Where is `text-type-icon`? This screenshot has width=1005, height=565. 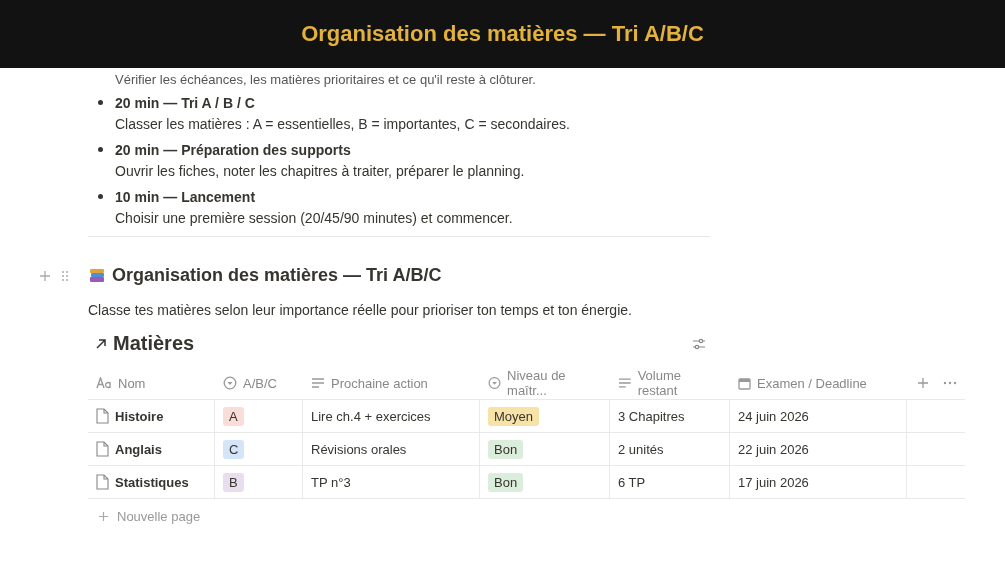
text-type-icon is located at coordinates (104, 383).